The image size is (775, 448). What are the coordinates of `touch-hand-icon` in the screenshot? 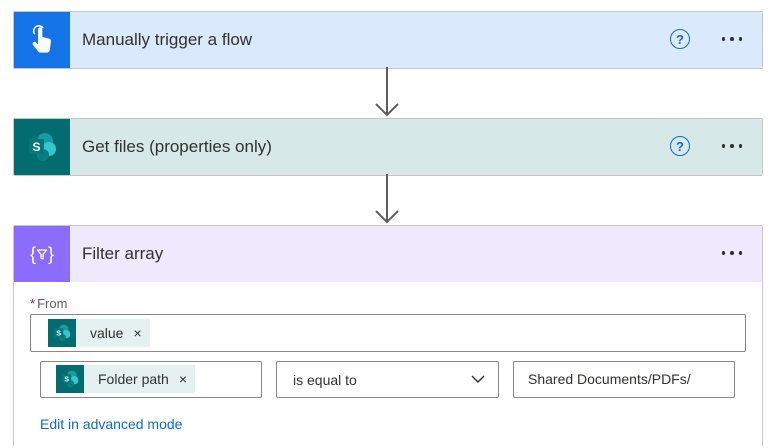 It's located at (42, 40).